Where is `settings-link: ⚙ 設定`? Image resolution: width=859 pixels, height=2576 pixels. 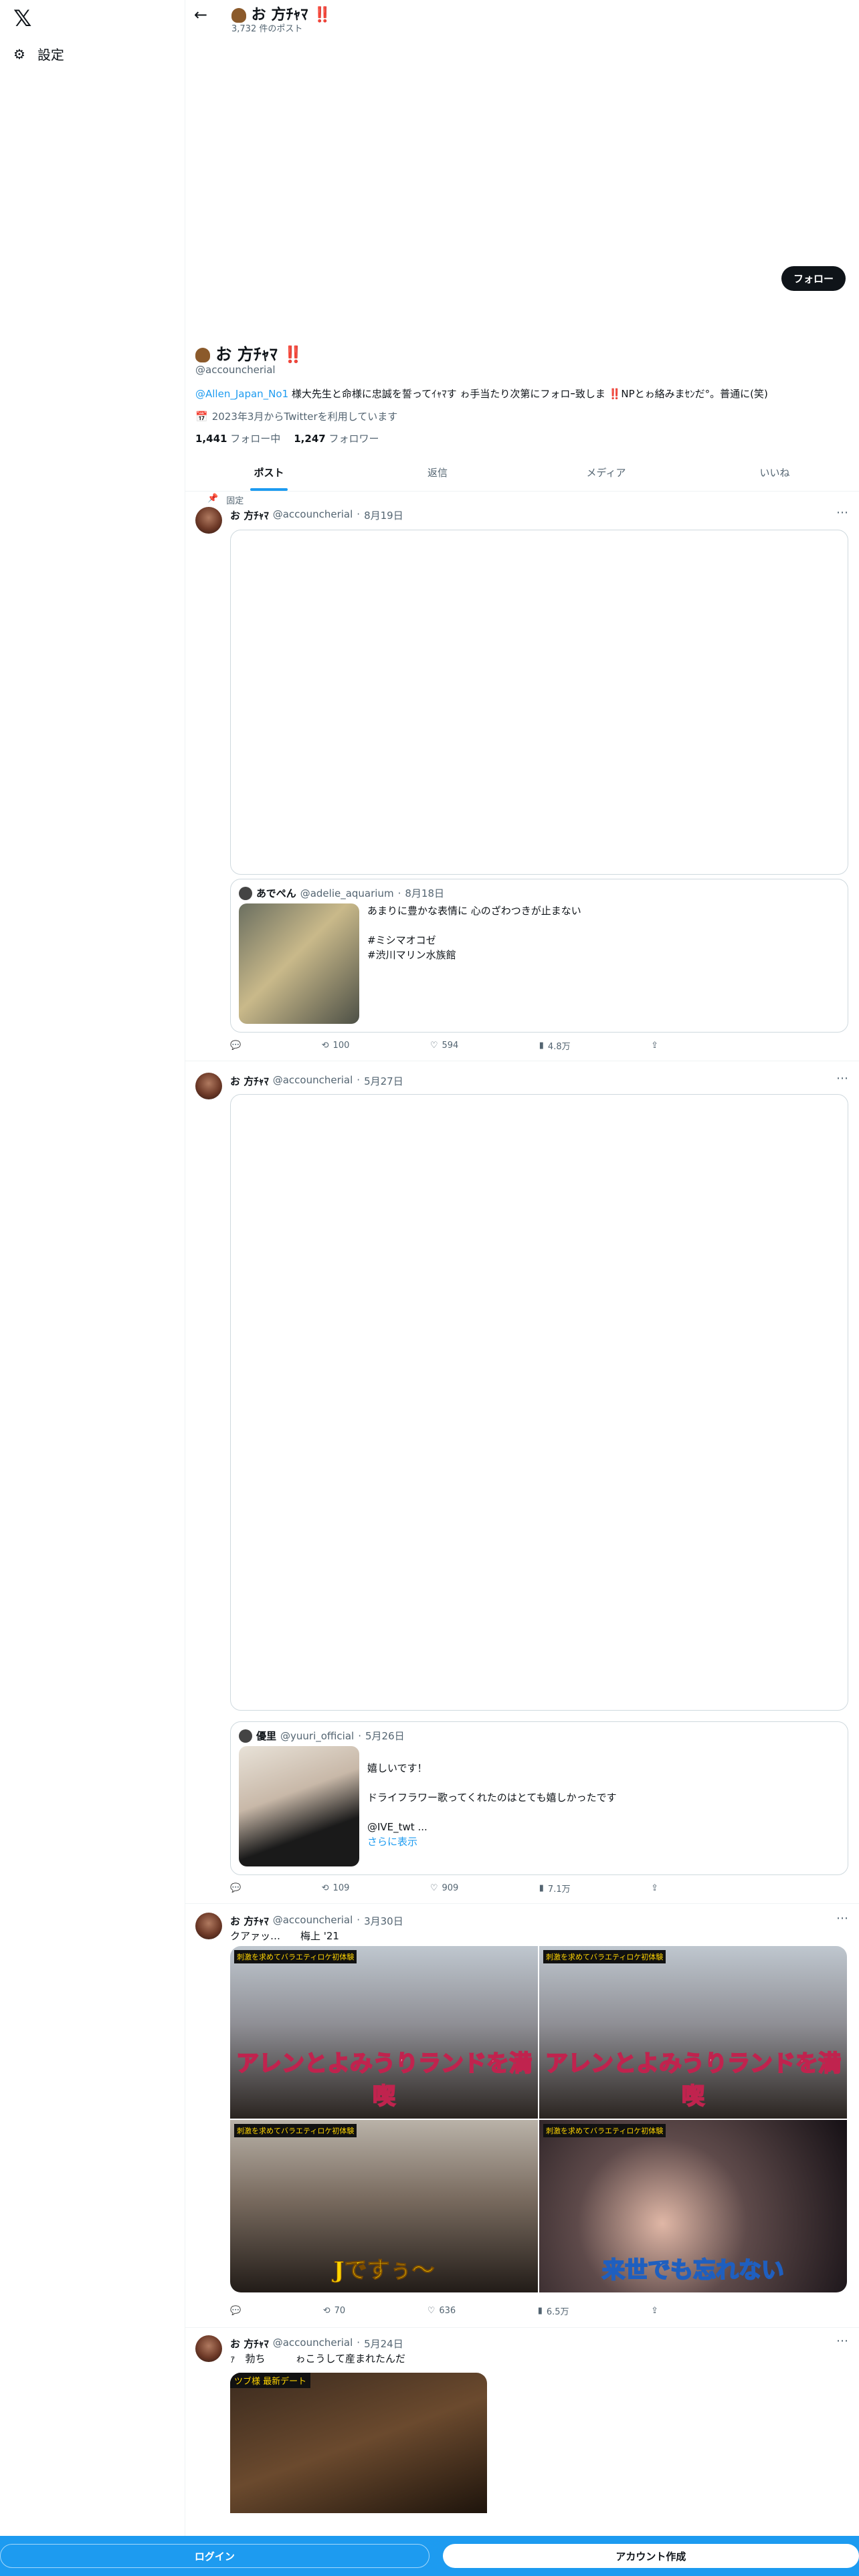
settings-link: ⚙ 設定 is located at coordinates (38, 54).